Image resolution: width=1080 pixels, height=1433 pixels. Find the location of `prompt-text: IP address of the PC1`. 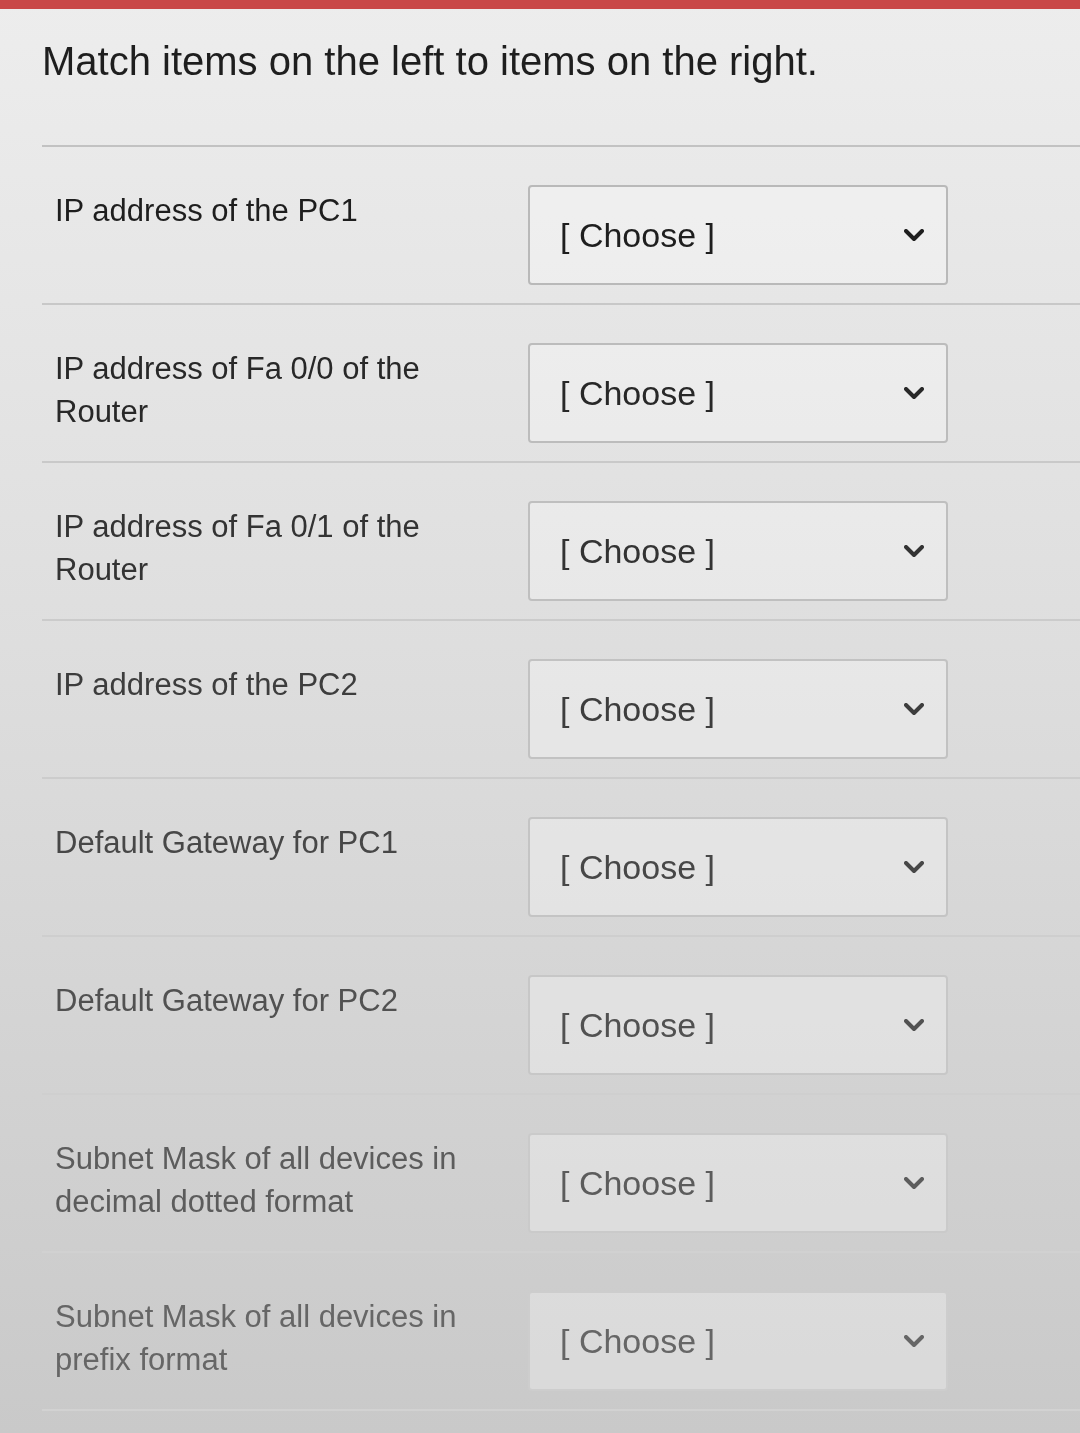

prompt-text: IP address of the PC1 is located at coordinates (206, 211).